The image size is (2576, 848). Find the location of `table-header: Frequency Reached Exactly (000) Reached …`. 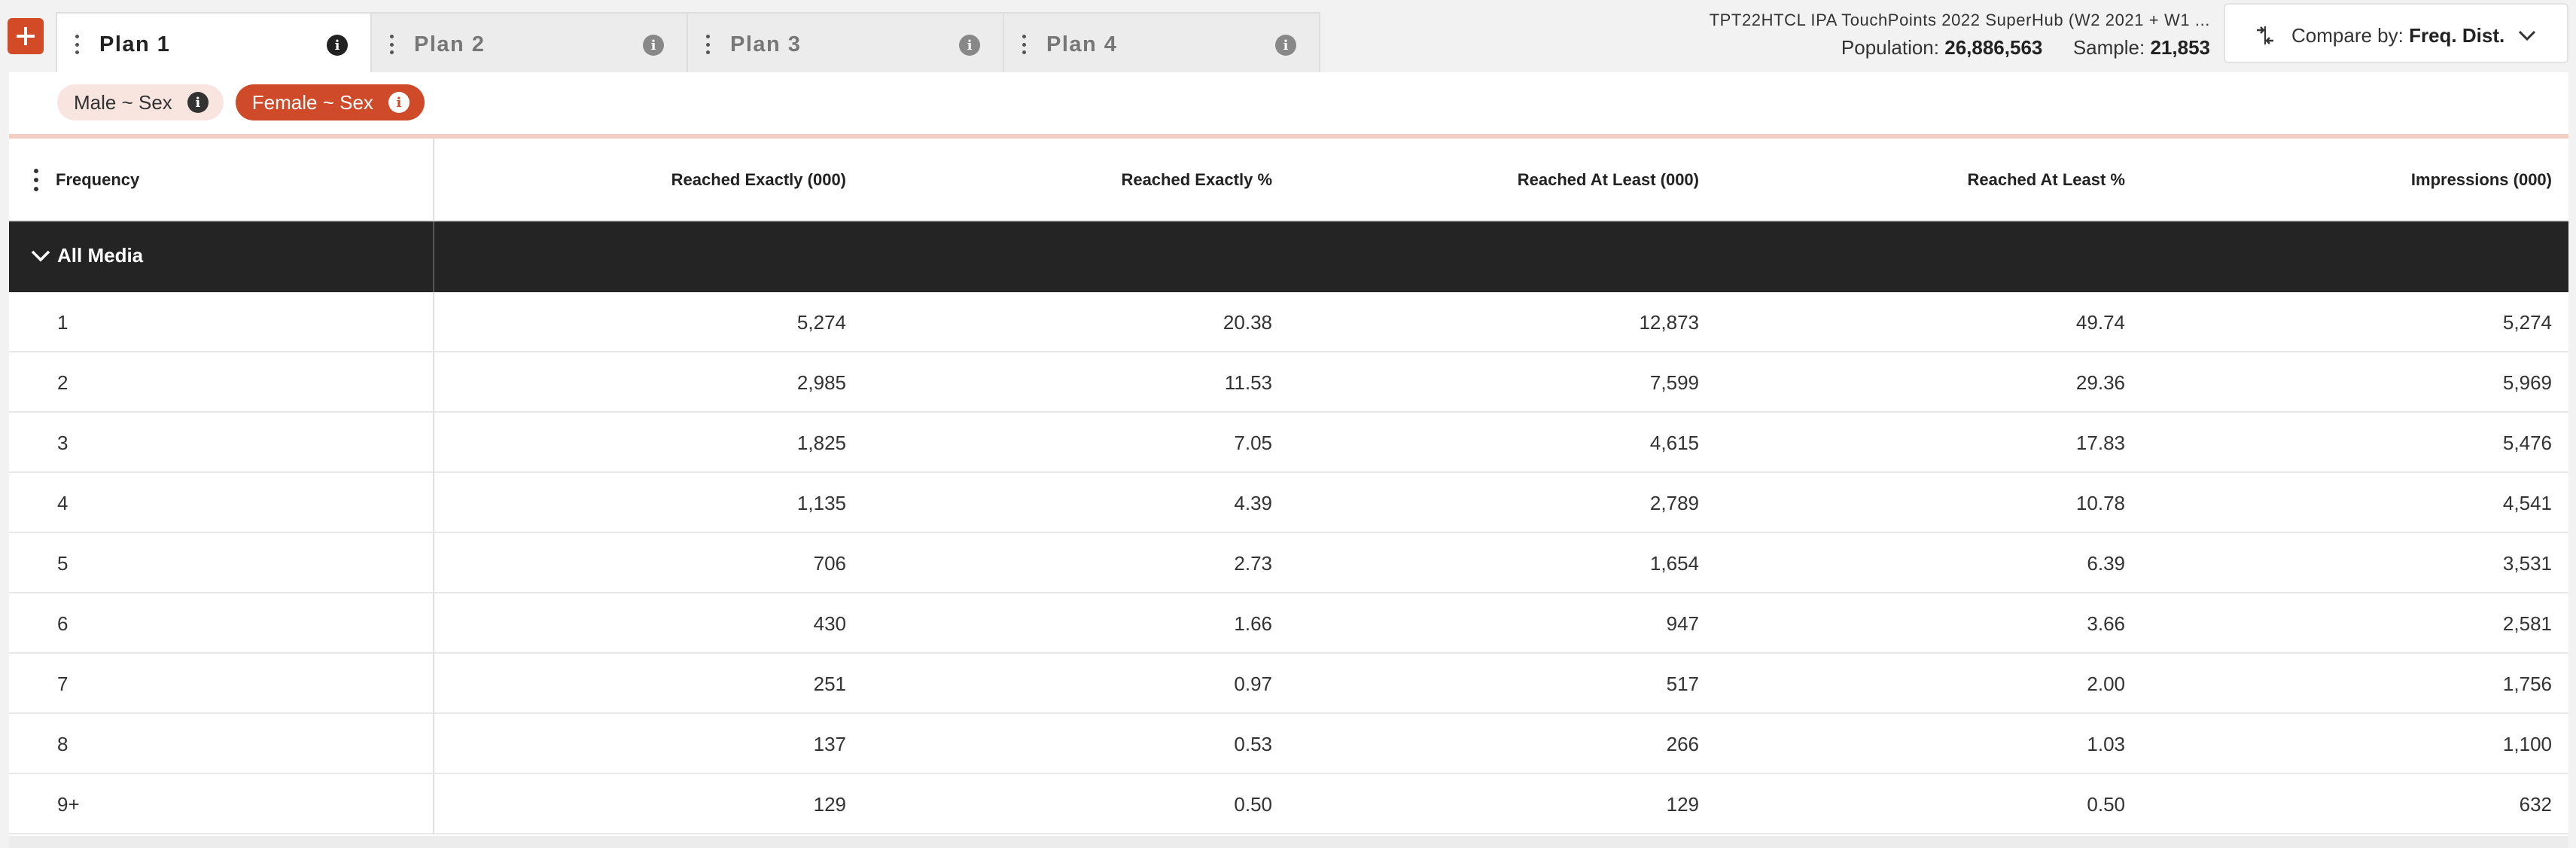

table-header: Frequency Reached Exactly (000) Reached … is located at coordinates (1289, 180).